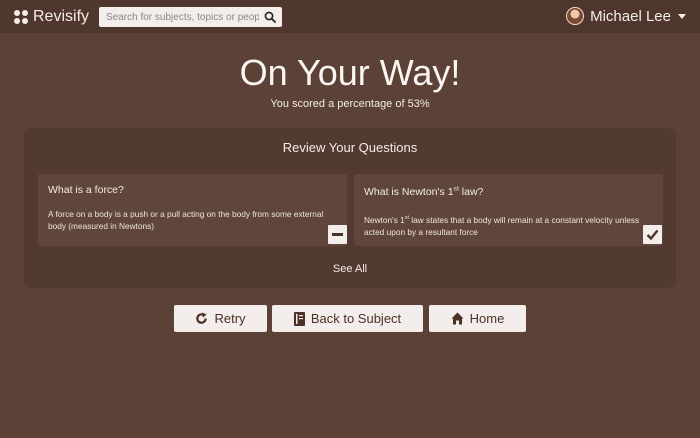 The height and width of the screenshot is (438, 700). Describe the element at coordinates (202, 318) in the screenshot. I see `refresh-icon` at that location.